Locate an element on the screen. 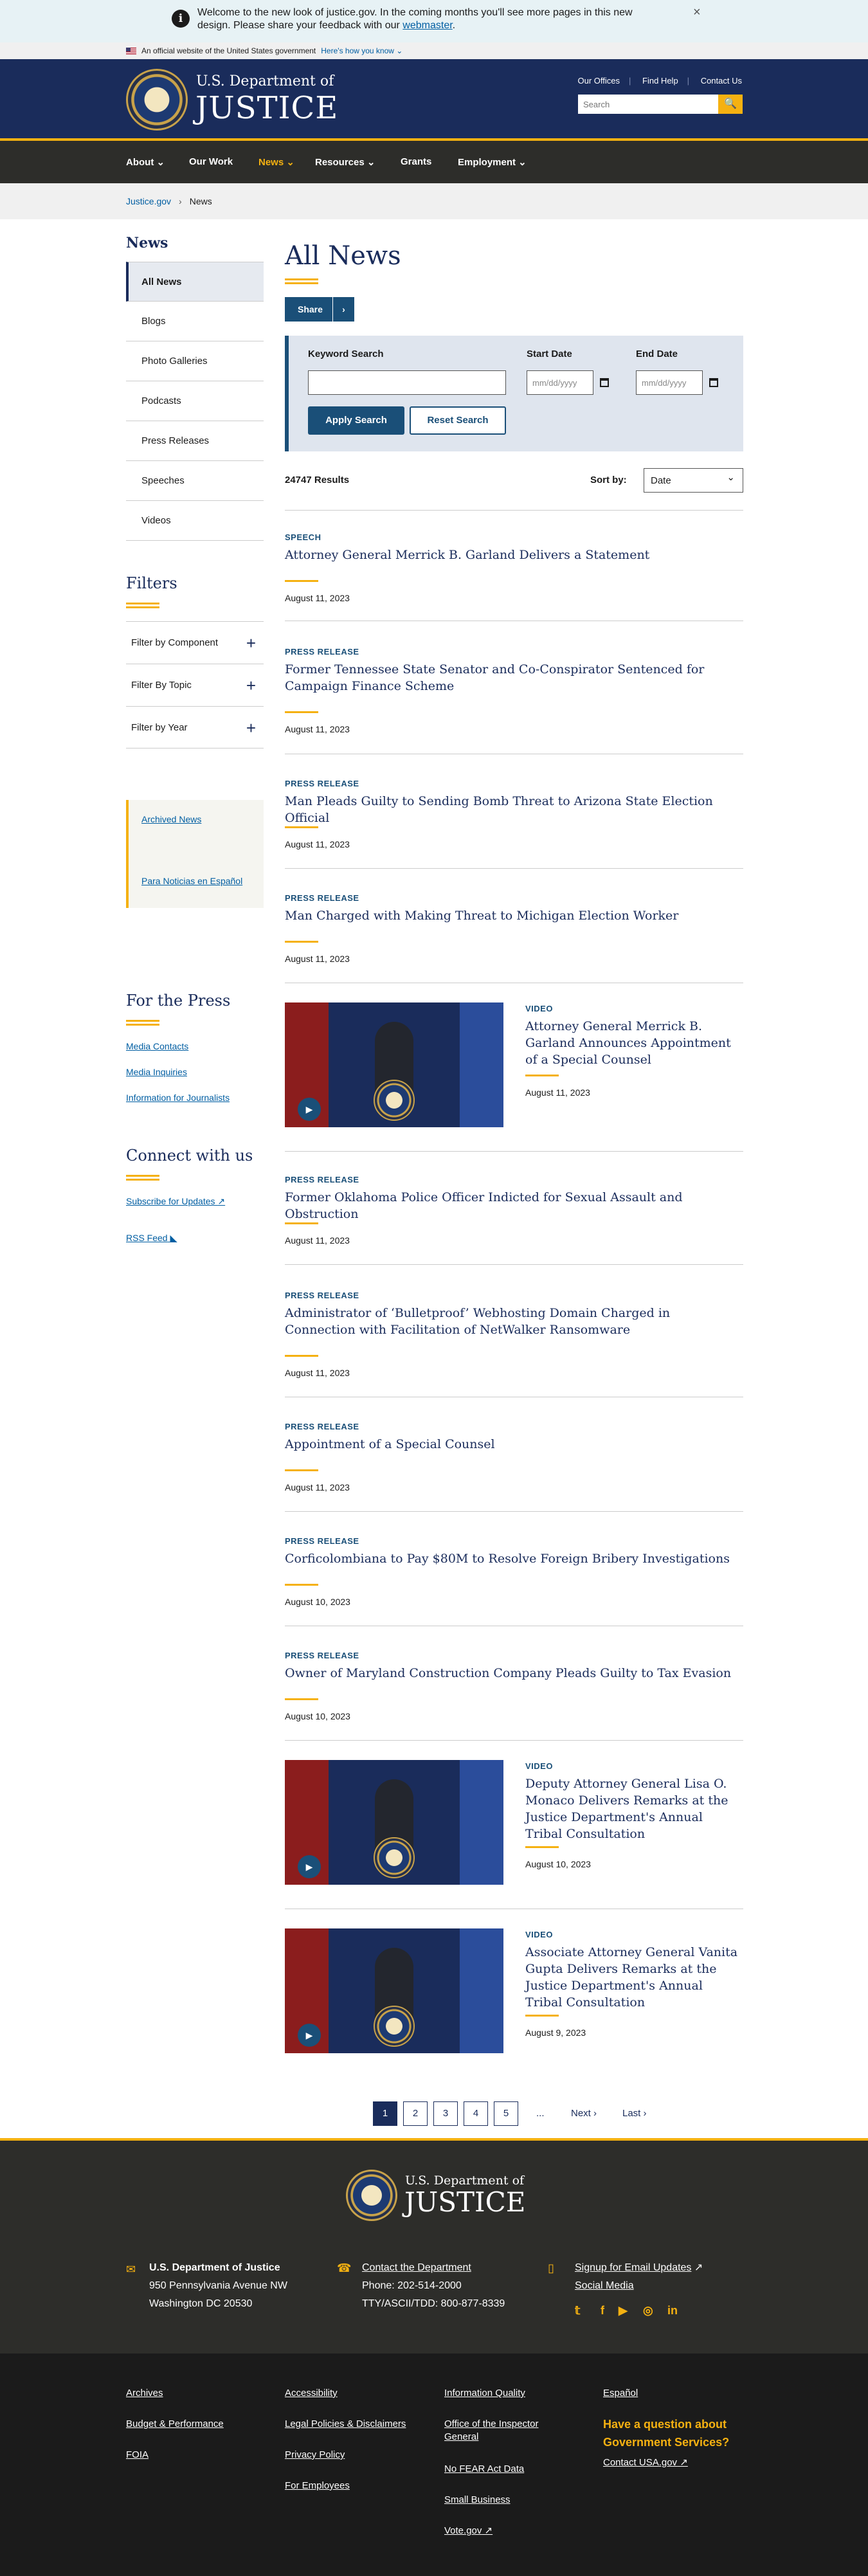 The image size is (868, 2576). nav-employment: Employment ⌄ is located at coordinates (492, 162).